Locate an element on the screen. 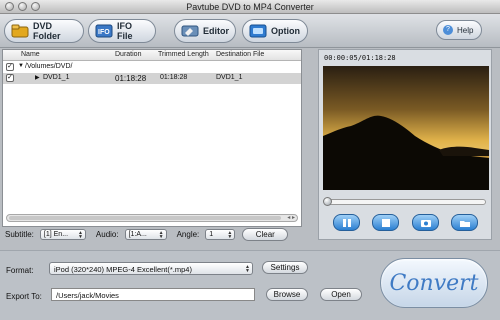 The image size is (500, 320). settings-button: Settings is located at coordinates (285, 267).